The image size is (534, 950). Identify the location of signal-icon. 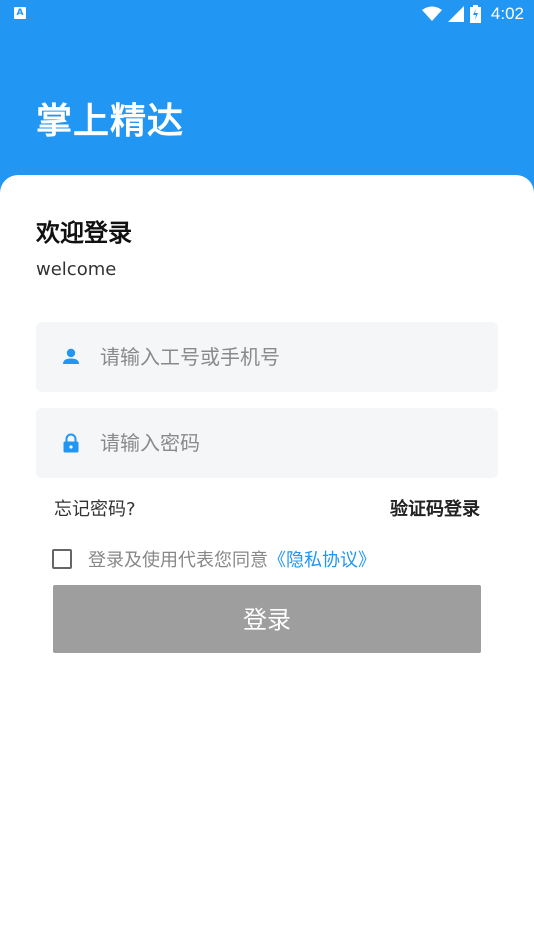
(455, 14).